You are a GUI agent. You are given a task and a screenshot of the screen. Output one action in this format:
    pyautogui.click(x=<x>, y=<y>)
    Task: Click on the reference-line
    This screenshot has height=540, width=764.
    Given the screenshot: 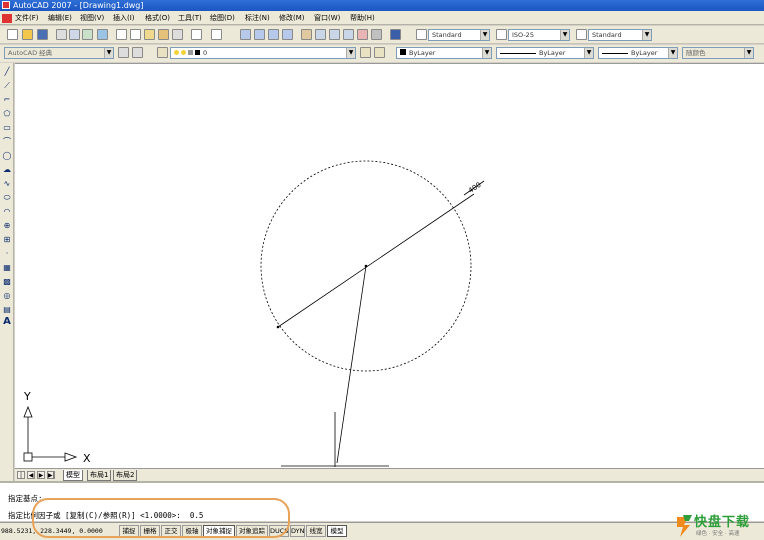 What is the action you would take?
    pyautogui.click(x=351, y=364)
    